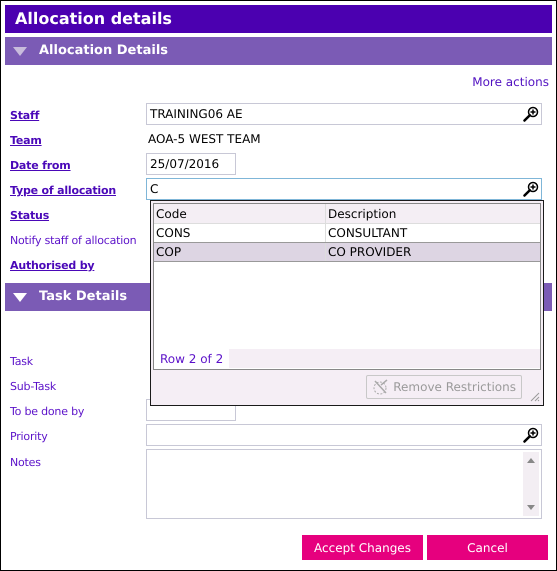  What do you see at coordinates (278, 19) in the screenshot?
I see `title-bar: Allocation details` at bounding box center [278, 19].